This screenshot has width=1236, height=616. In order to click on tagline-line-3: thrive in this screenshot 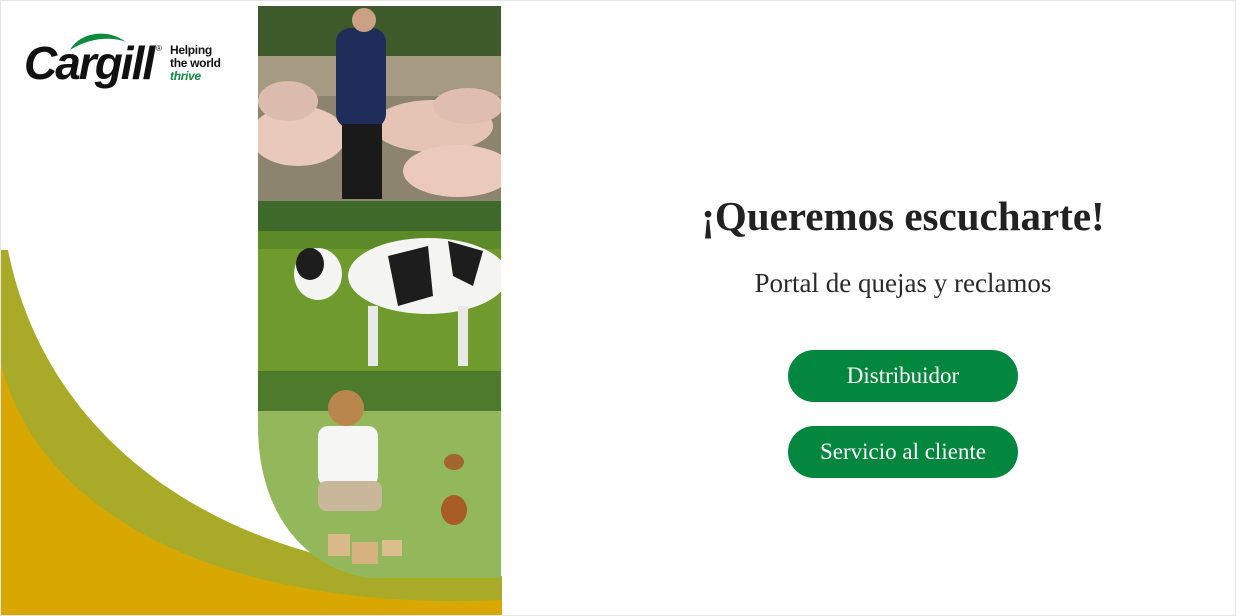, I will do `click(185, 76)`.